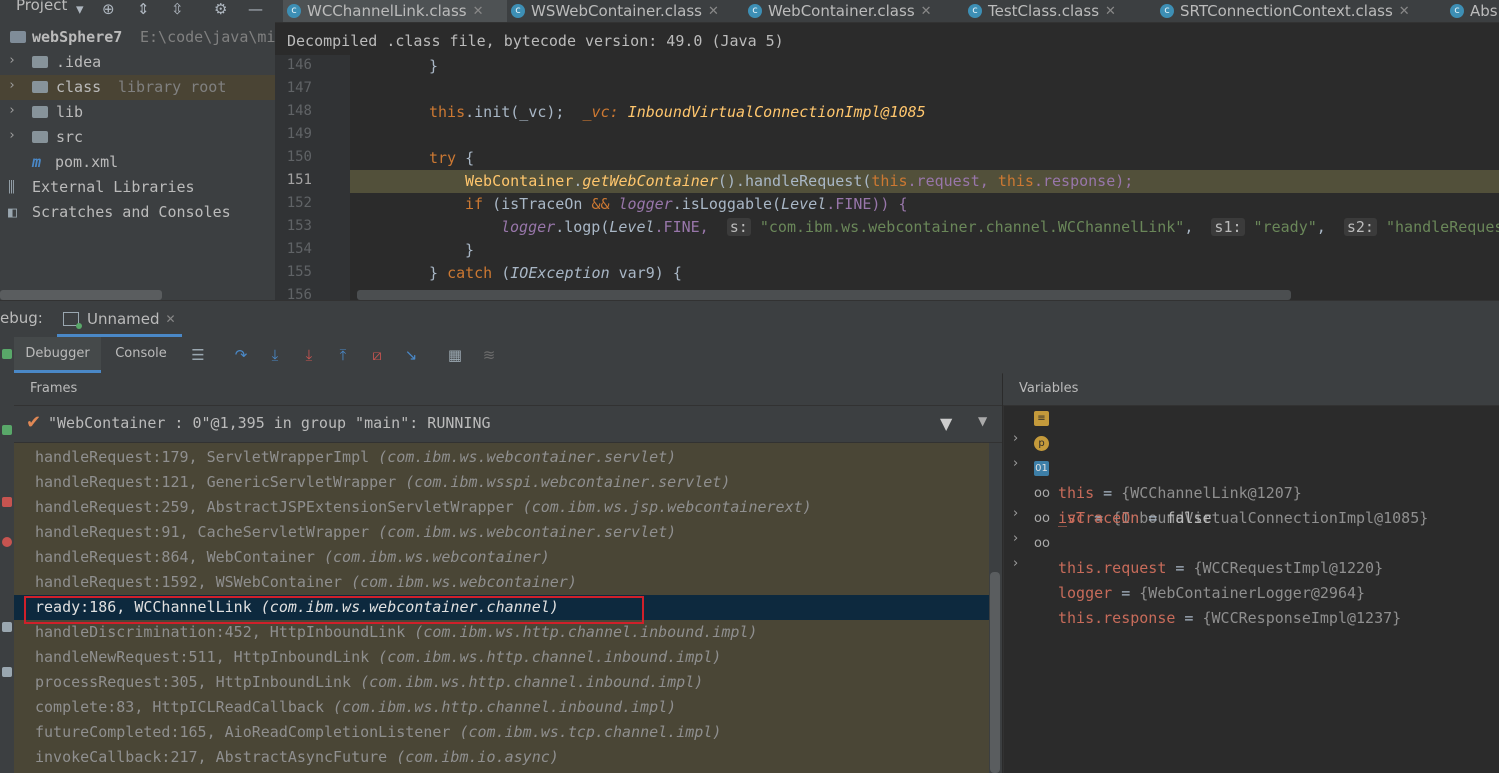 The width and height of the screenshot is (1499, 773). What do you see at coordinates (81, 295) in the screenshot?
I see `project-tree-scrollbar` at bounding box center [81, 295].